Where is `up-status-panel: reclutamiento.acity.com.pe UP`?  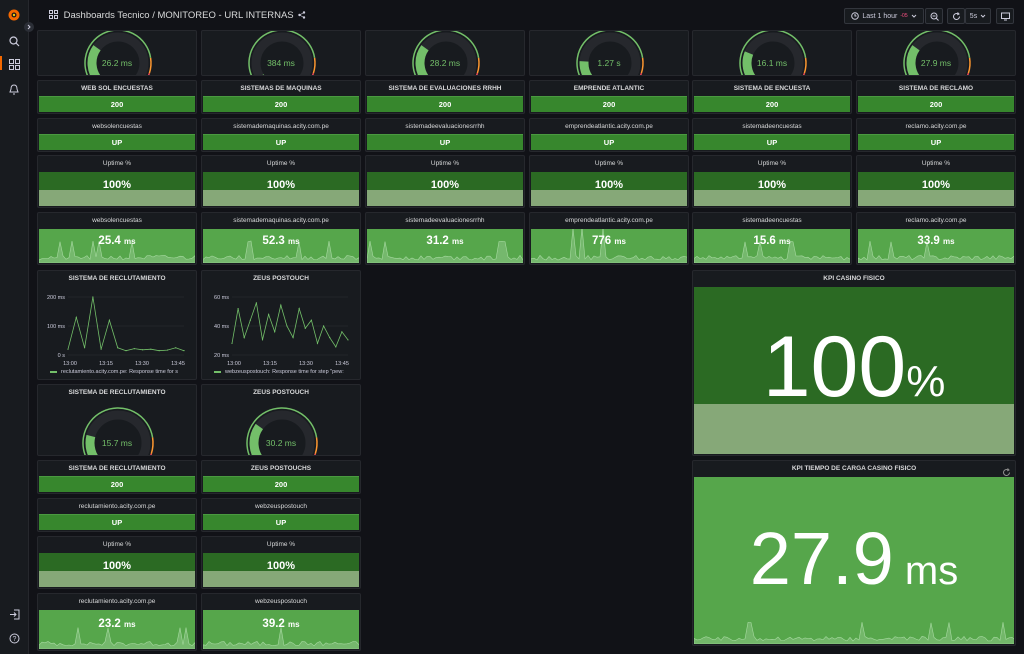 up-status-panel: reclutamiento.acity.com.pe UP is located at coordinates (117, 515).